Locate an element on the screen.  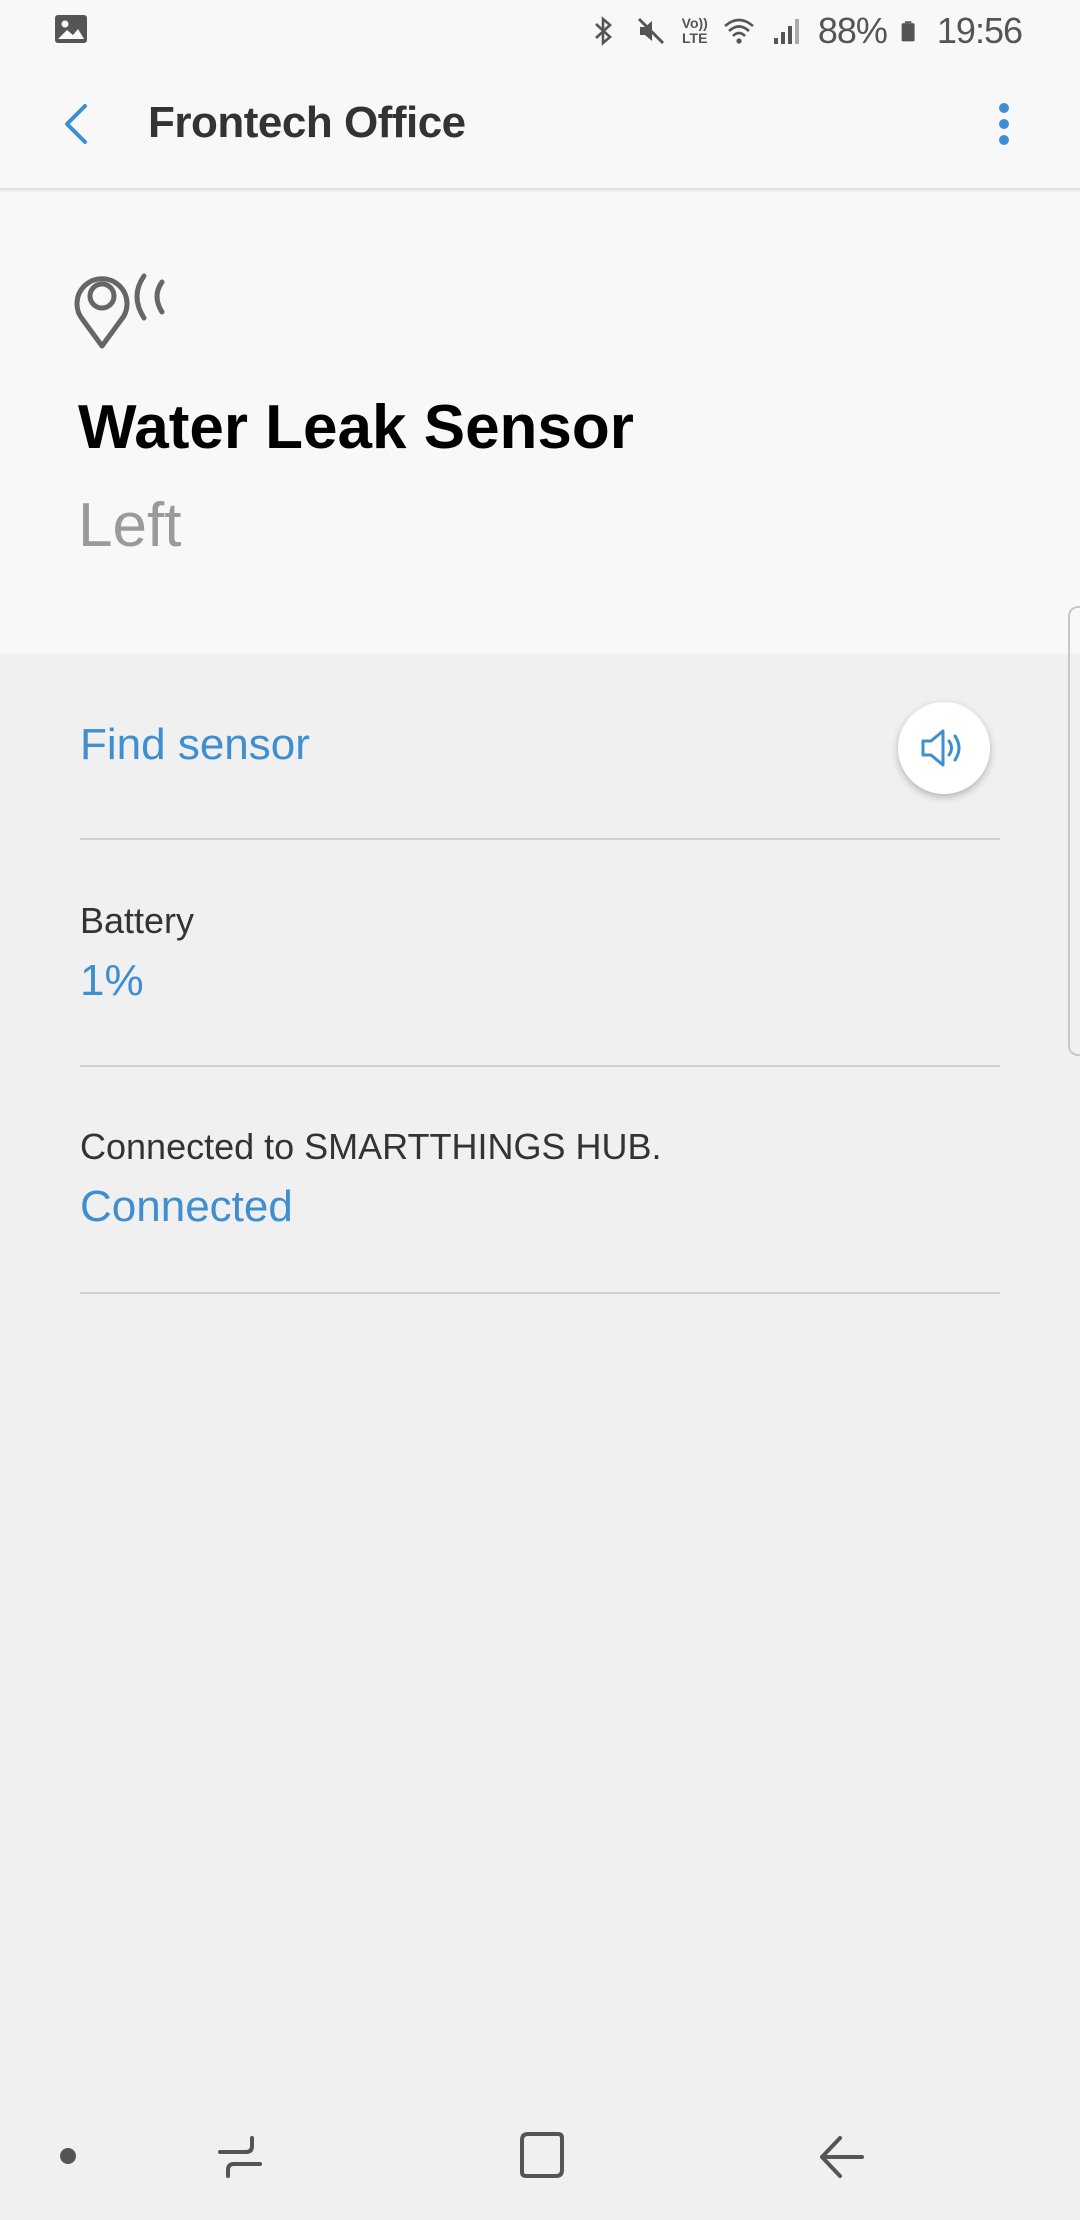
more-options-button is located at coordinates (1004, 124).